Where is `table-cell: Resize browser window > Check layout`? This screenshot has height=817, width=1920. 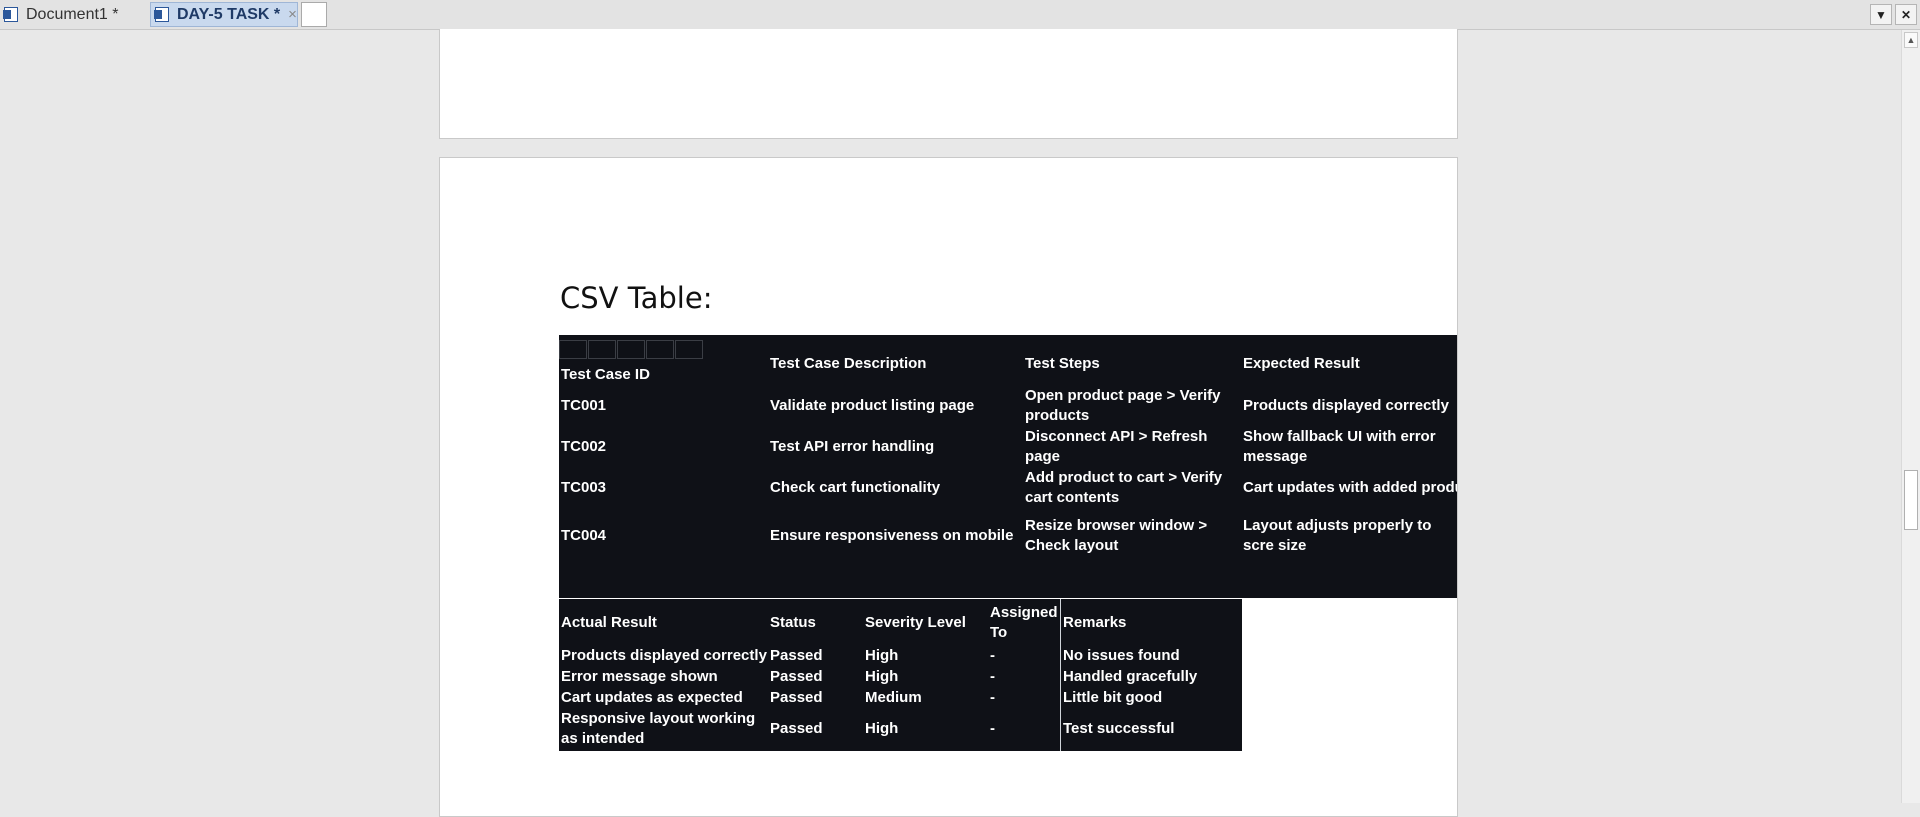 table-cell: Resize browser window > Check layout is located at coordinates (1116, 535).